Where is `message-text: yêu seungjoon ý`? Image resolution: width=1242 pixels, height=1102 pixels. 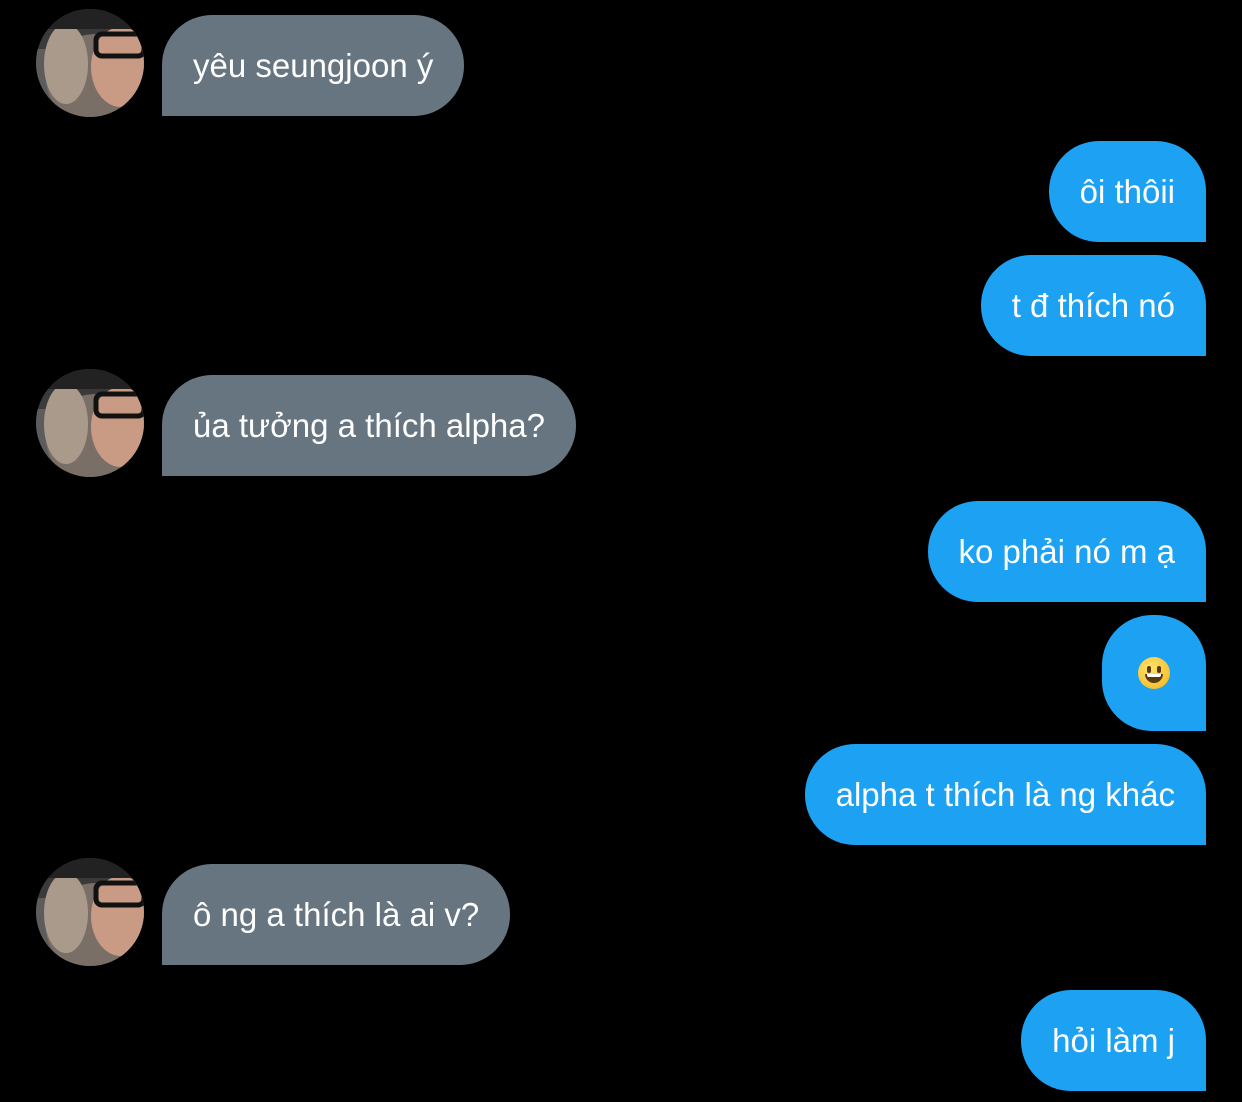 message-text: yêu seungjoon ý is located at coordinates (313, 65).